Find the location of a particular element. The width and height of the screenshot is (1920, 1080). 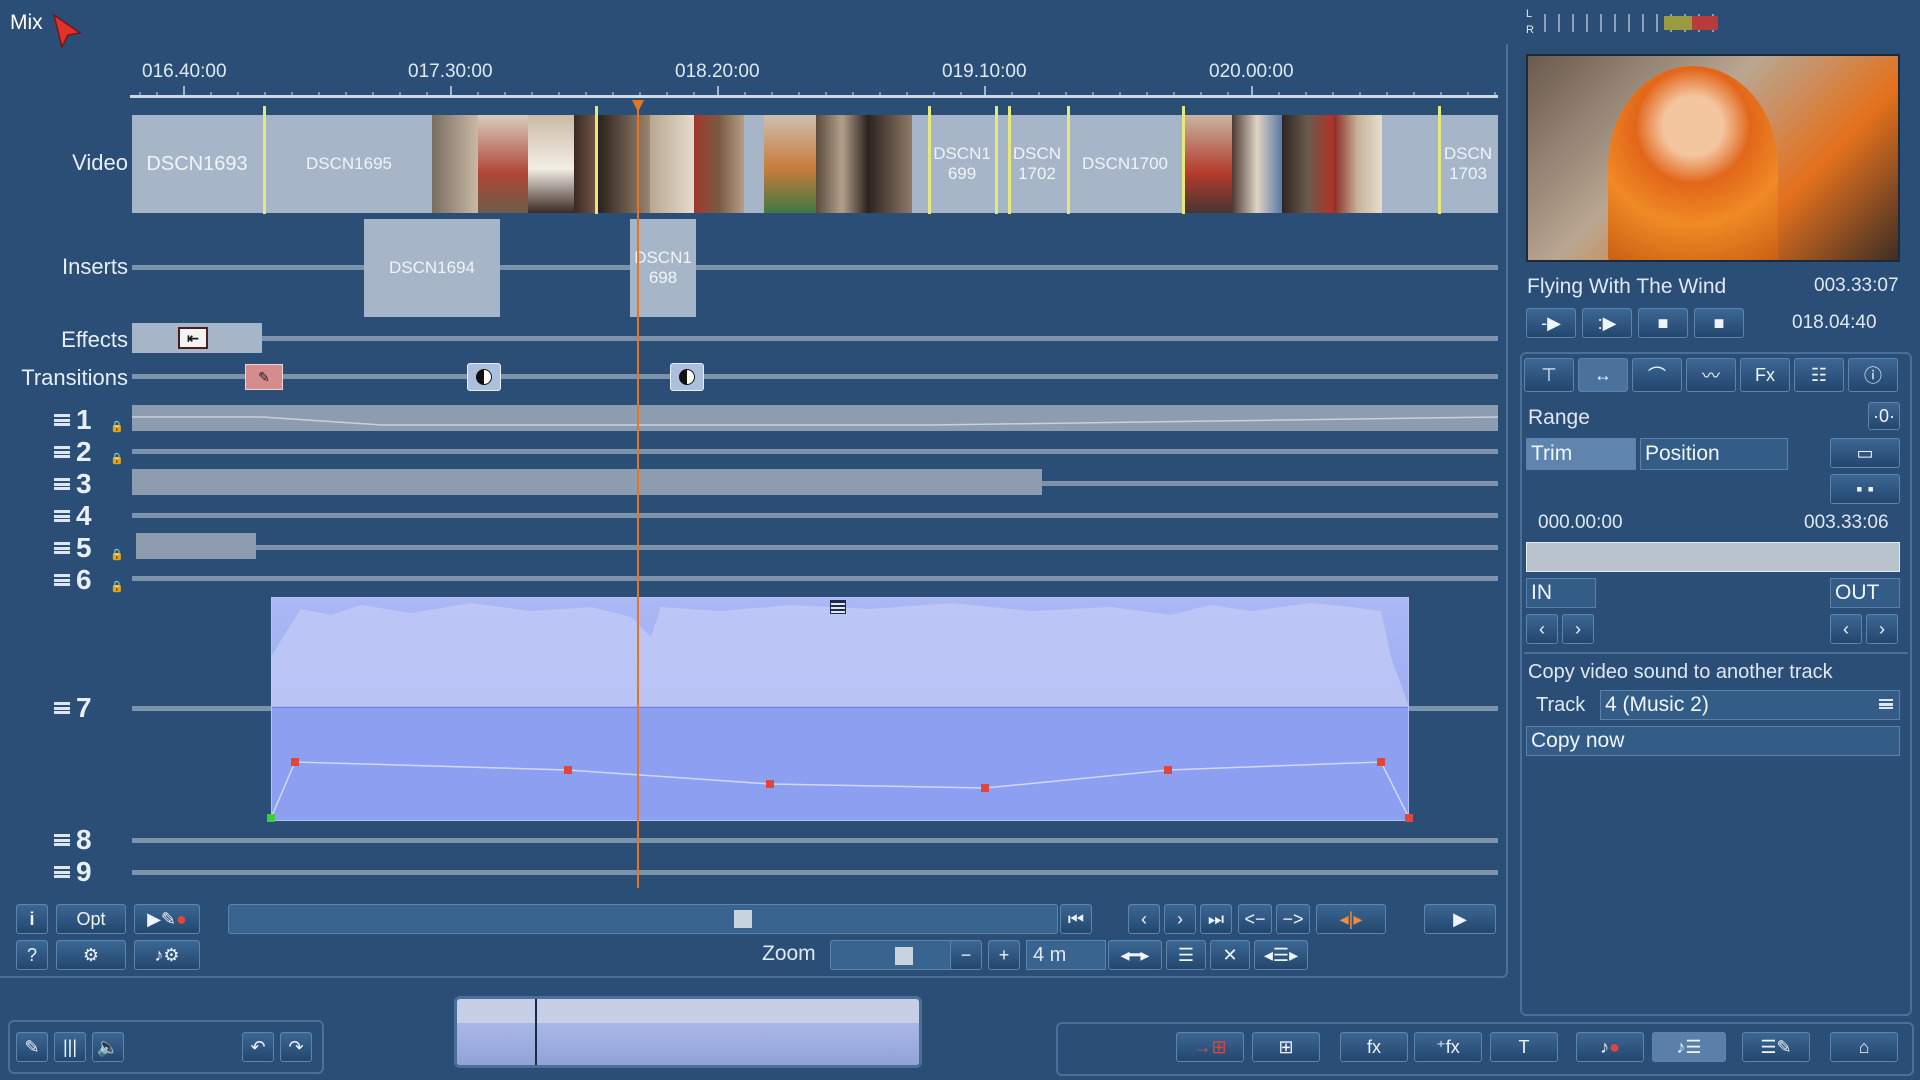

tab-fx: Fx is located at coordinates (1765, 375).